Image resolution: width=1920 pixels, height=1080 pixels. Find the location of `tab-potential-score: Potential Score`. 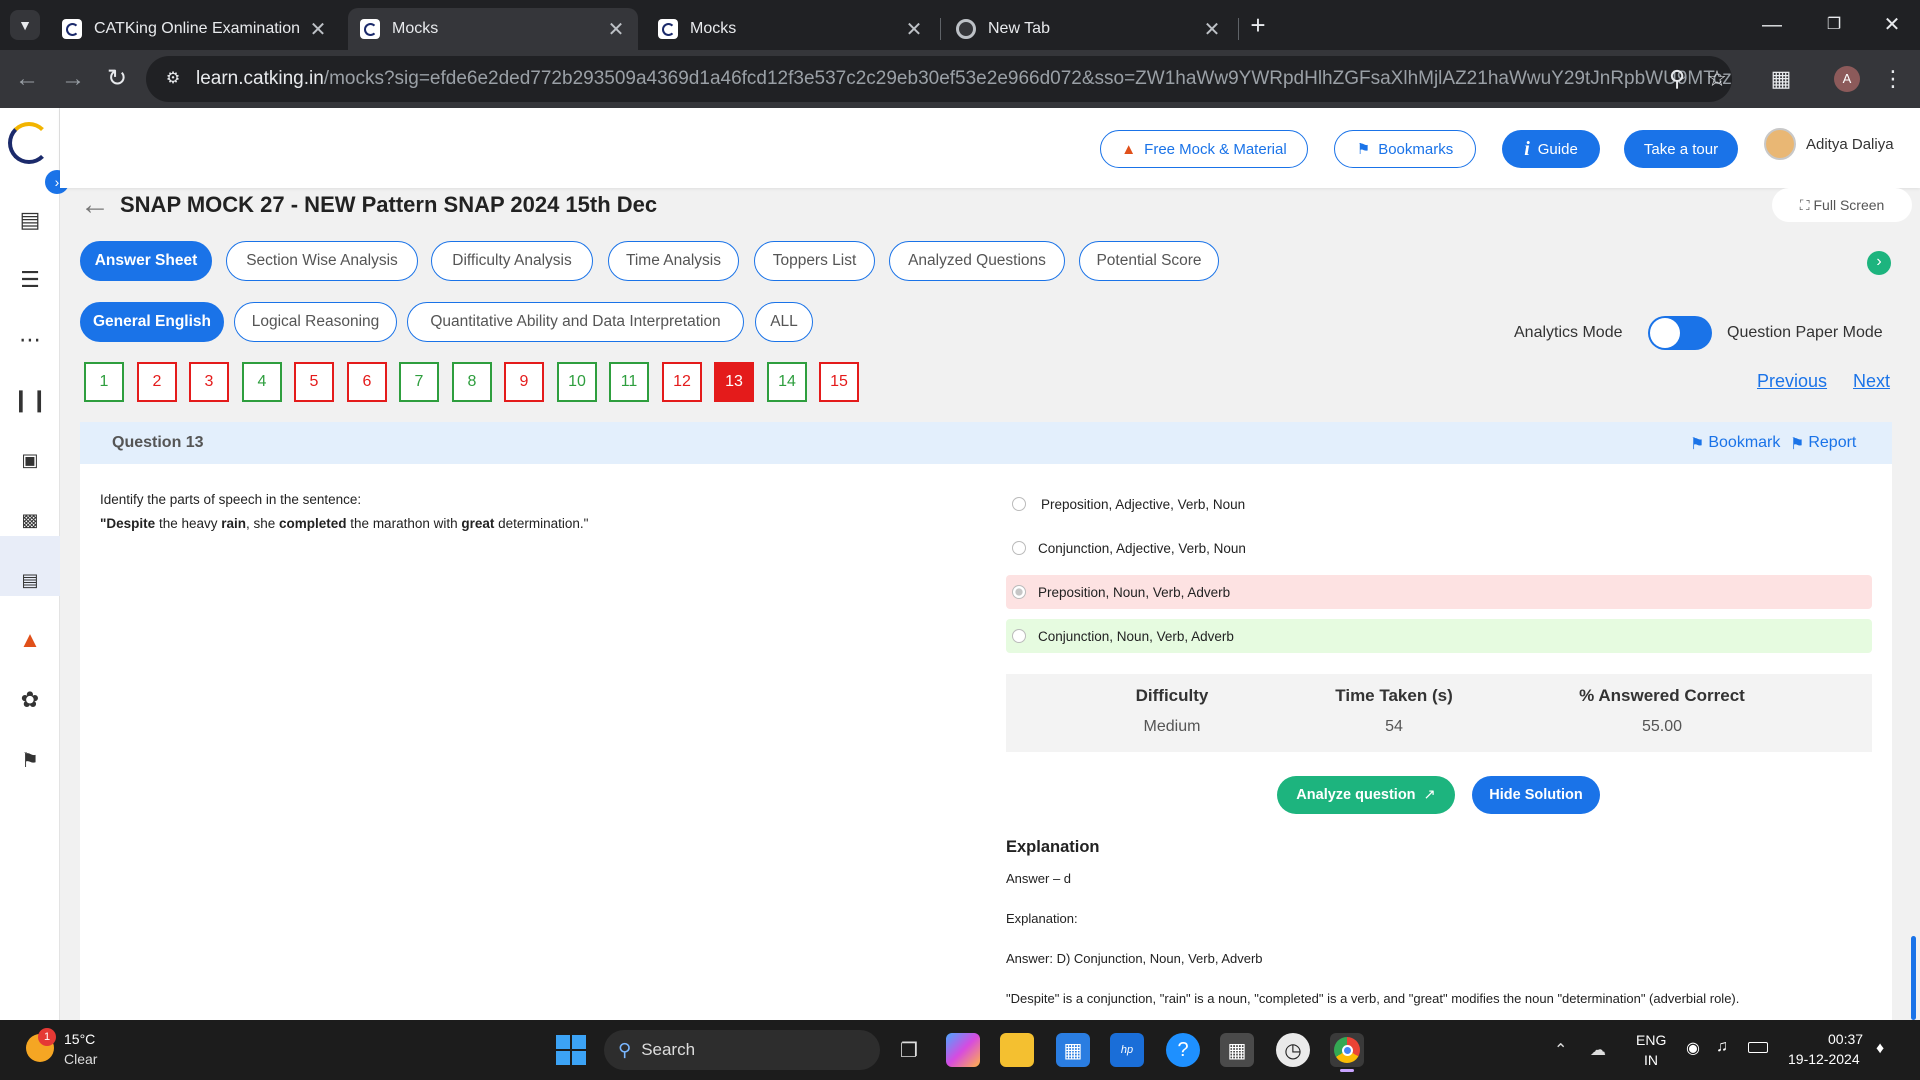

tab-potential-score: Potential Score is located at coordinates (1149, 261).